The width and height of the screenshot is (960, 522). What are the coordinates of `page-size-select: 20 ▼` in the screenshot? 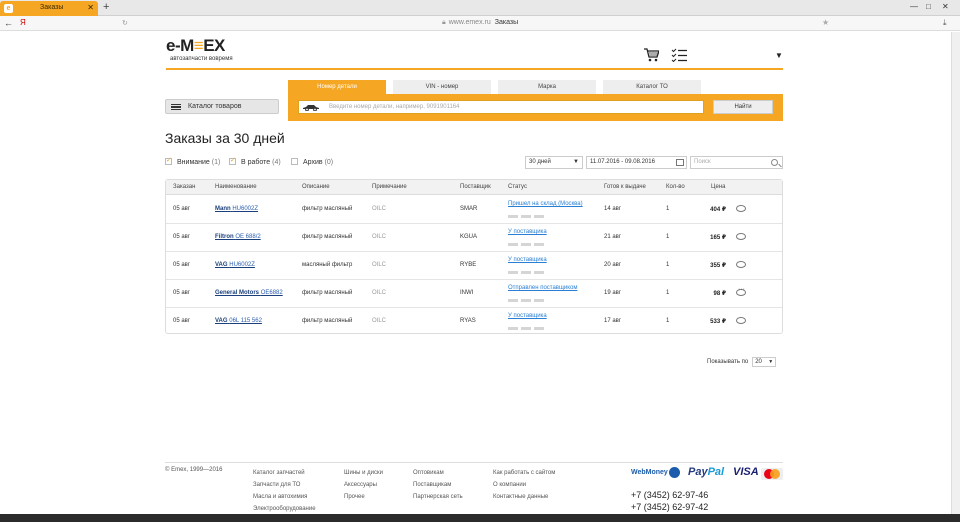 It's located at (764, 362).